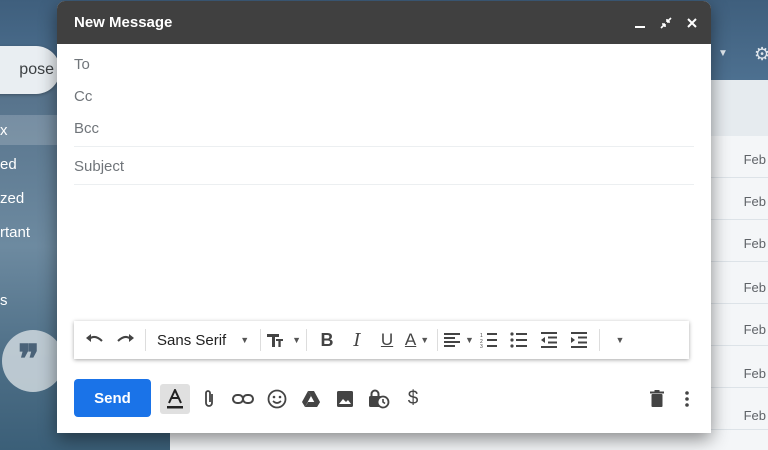  What do you see at coordinates (489, 340) in the screenshot?
I see `numbered-list-icon: 123` at bounding box center [489, 340].